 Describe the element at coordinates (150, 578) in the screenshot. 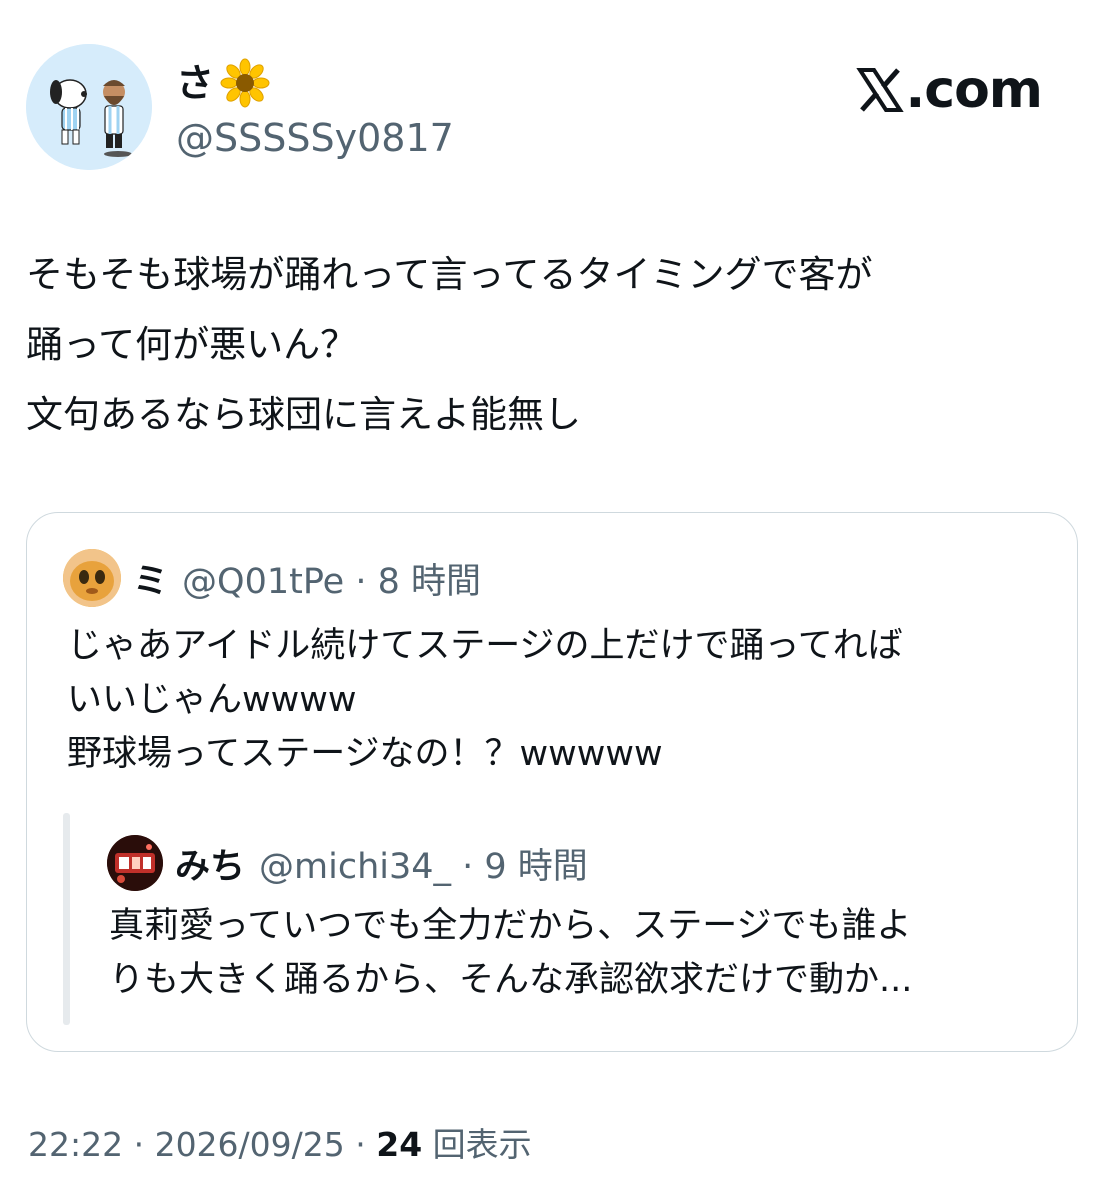

I see `quoted-display-name: ミ` at that location.